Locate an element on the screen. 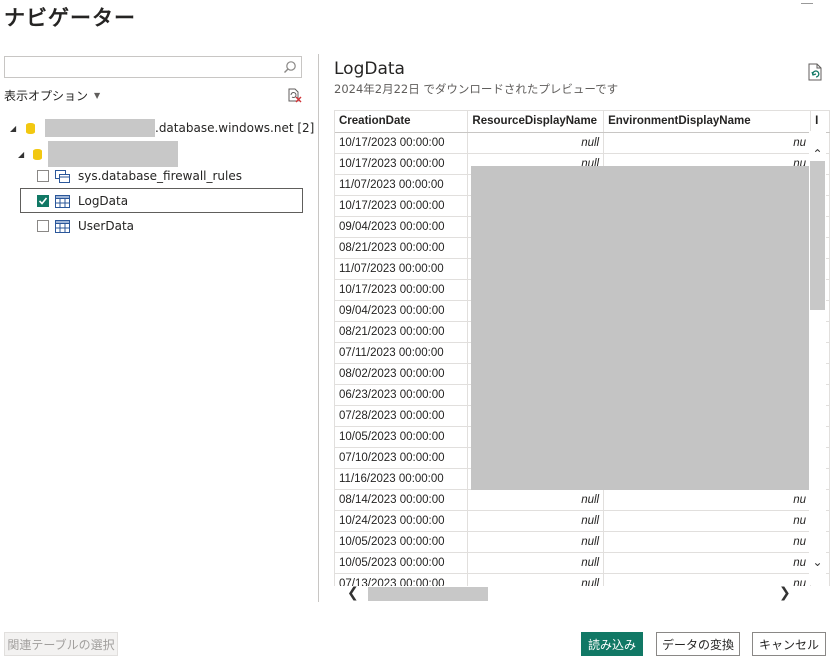 Image resolution: width=830 pixels, height=657 pixels. table-cell: 07/10/2023 00:00:00 is located at coordinates (402, 458).